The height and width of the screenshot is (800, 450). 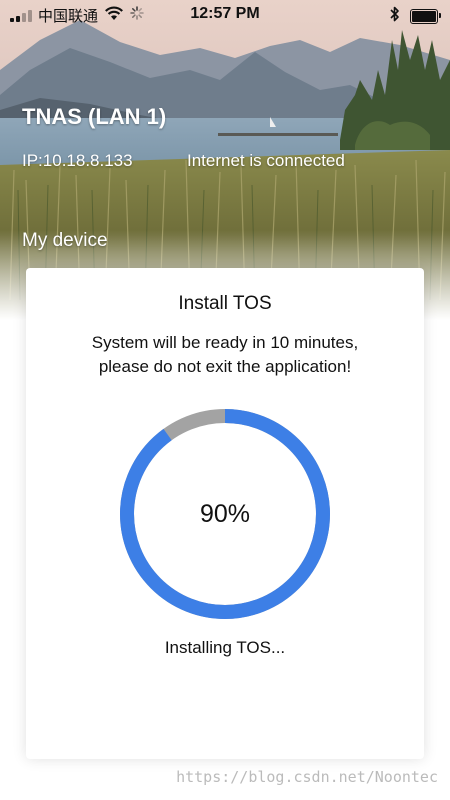 What do you see at coordinates (94, 116) in the screenshot?
I see `device-name: TNAS (LAN 1)` at bounding box center [94, 116].